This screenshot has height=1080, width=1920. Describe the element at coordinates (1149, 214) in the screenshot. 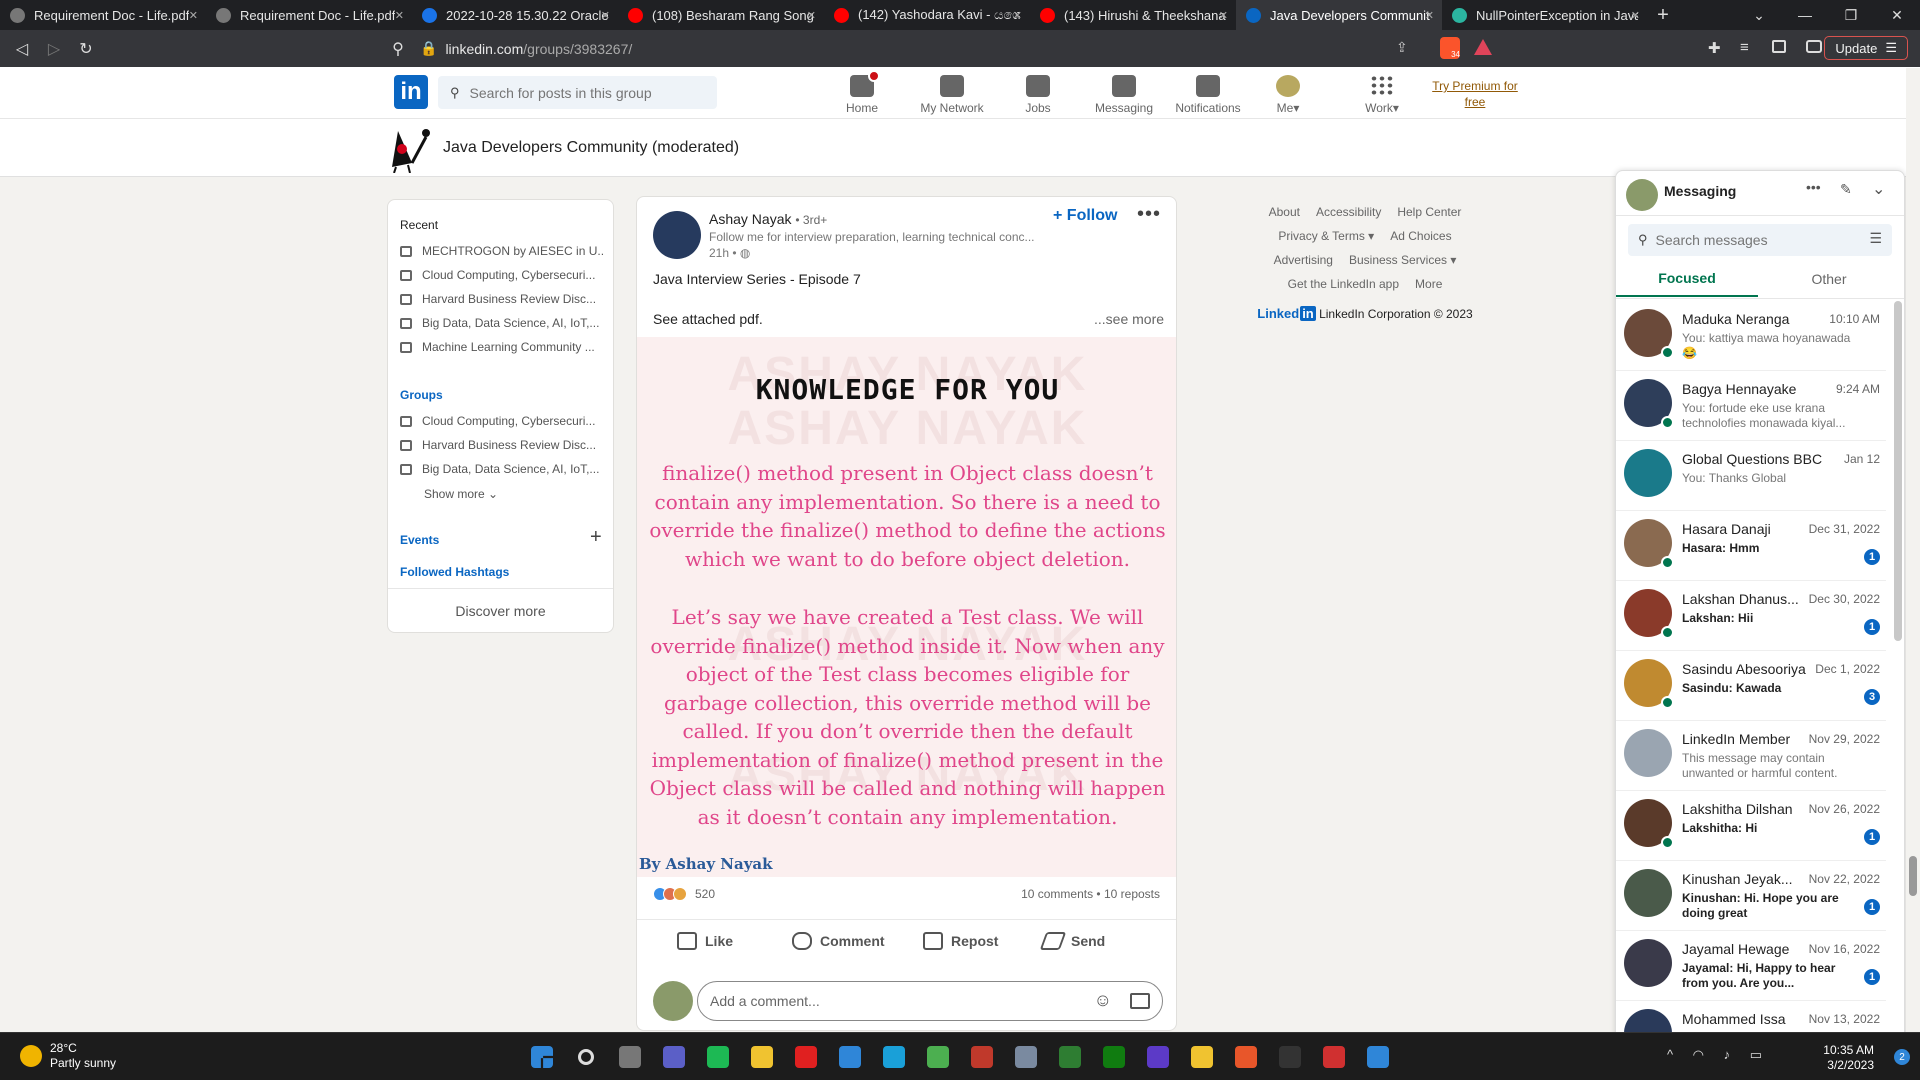

I see `post-menu-icon: •••` at that location.